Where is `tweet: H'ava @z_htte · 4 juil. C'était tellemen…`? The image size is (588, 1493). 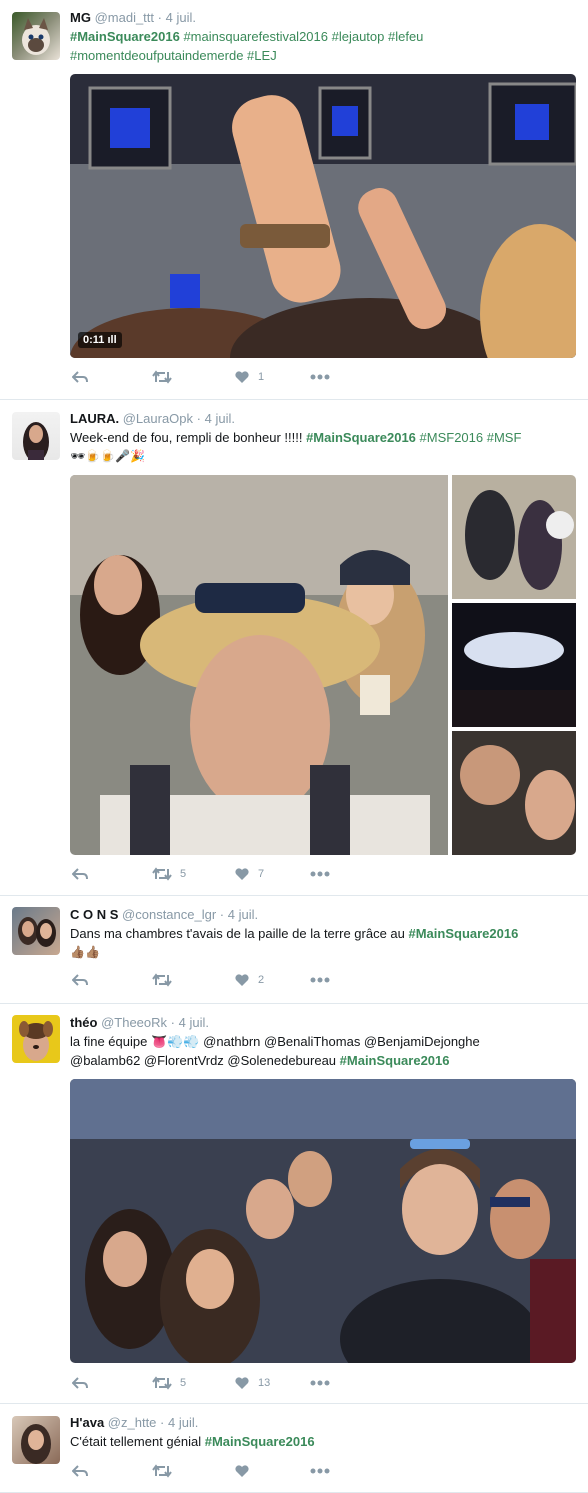 tweet: H'ava @z_htte · 4 juil. C'était tellemen… is located at coordinates (294, 1448).